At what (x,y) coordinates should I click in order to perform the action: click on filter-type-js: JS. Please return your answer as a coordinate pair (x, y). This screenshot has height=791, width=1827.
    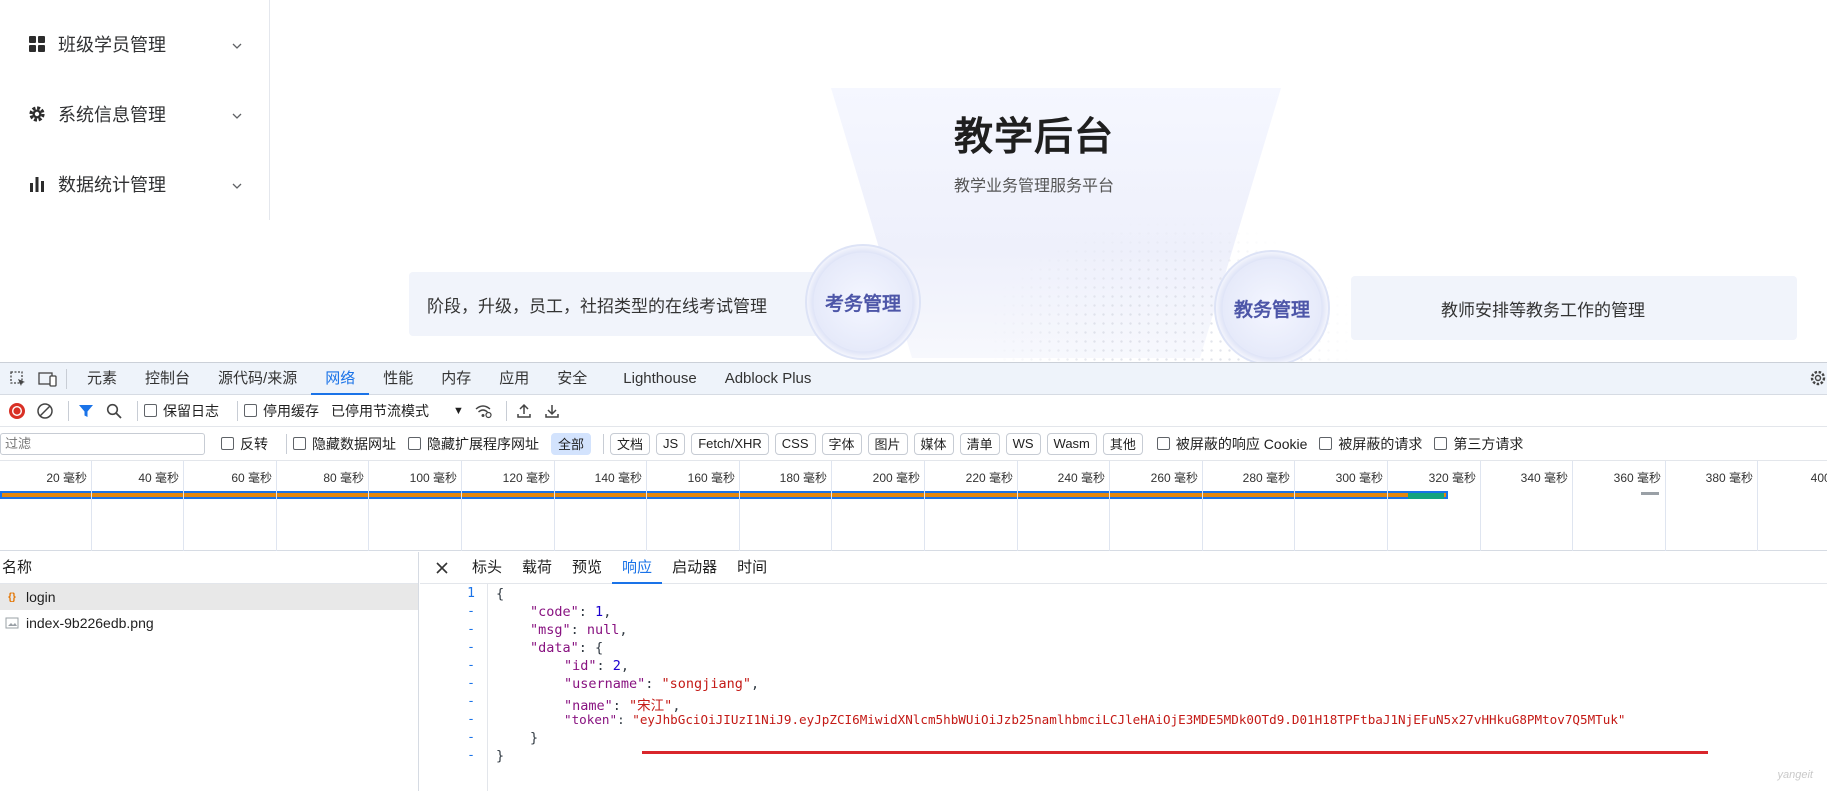
    Looking at the image, I should click on (671, 443).